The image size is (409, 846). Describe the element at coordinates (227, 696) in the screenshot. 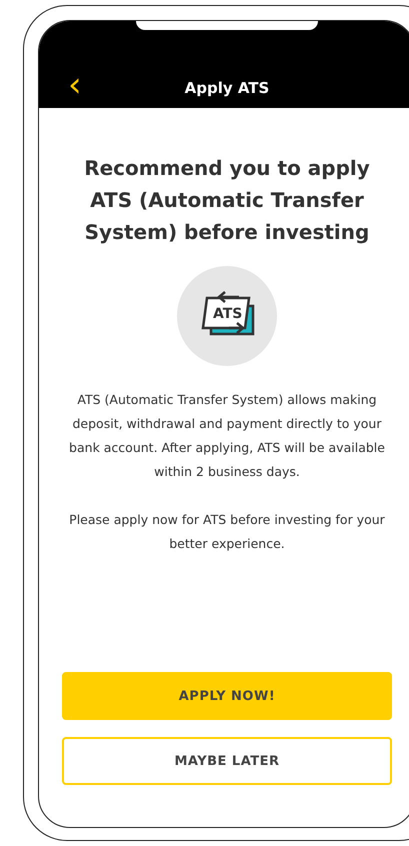

I see `apply-now-button: APPLY NOW!` at that location.